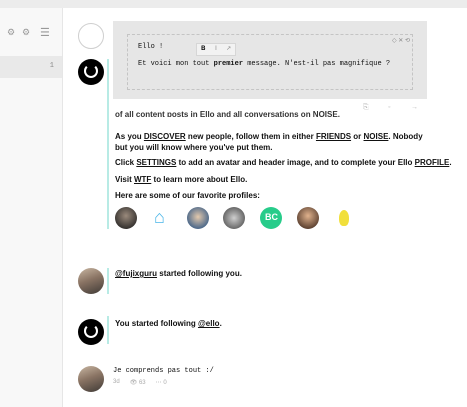 The image size is (467, 407). What do you see at coordinates (432, 162) in the screenshot?
I see `profile-link: PROFILE` at bounding box center [432, 162].